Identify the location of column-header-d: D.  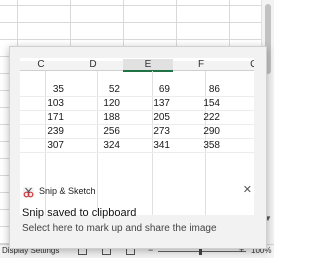
(93, 64).